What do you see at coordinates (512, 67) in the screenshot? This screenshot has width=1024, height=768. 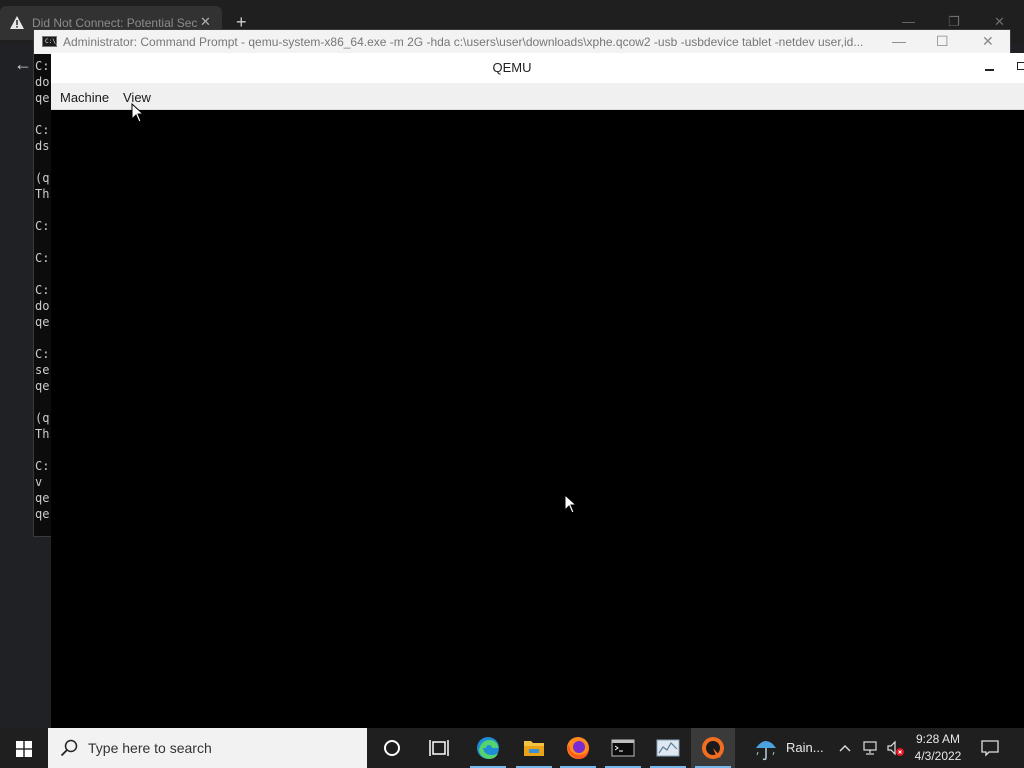 I see `qemu-window-title: QEMU` at bounding box center [512, 67].